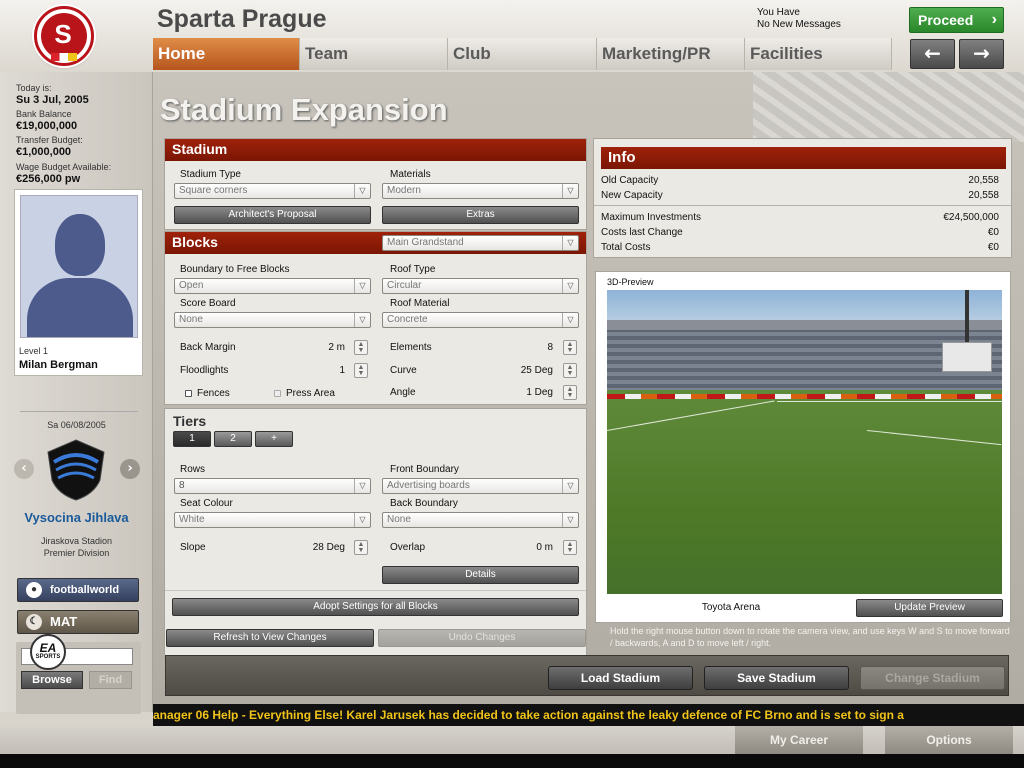 Image resolution: width=1024 pixels, height=768 pixels. What do you see at coordinates (570, 347) in the screenshot?
I see `elements-spinner: ▲ ▼` at bounding box center [570, 347].